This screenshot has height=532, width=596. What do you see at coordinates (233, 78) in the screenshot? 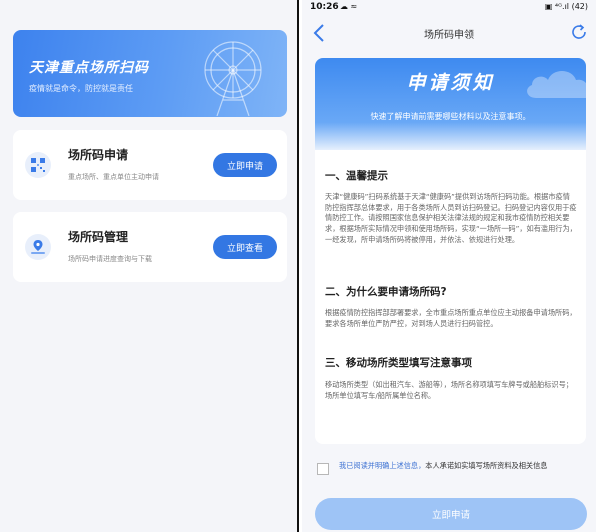
I see `ferris-wheel-icon` at bounding box center [233, 78].